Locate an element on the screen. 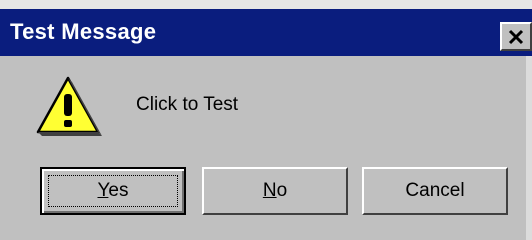 The image size is (532, 240). dialog-title: Test Message is located at coordinates (83, 31).